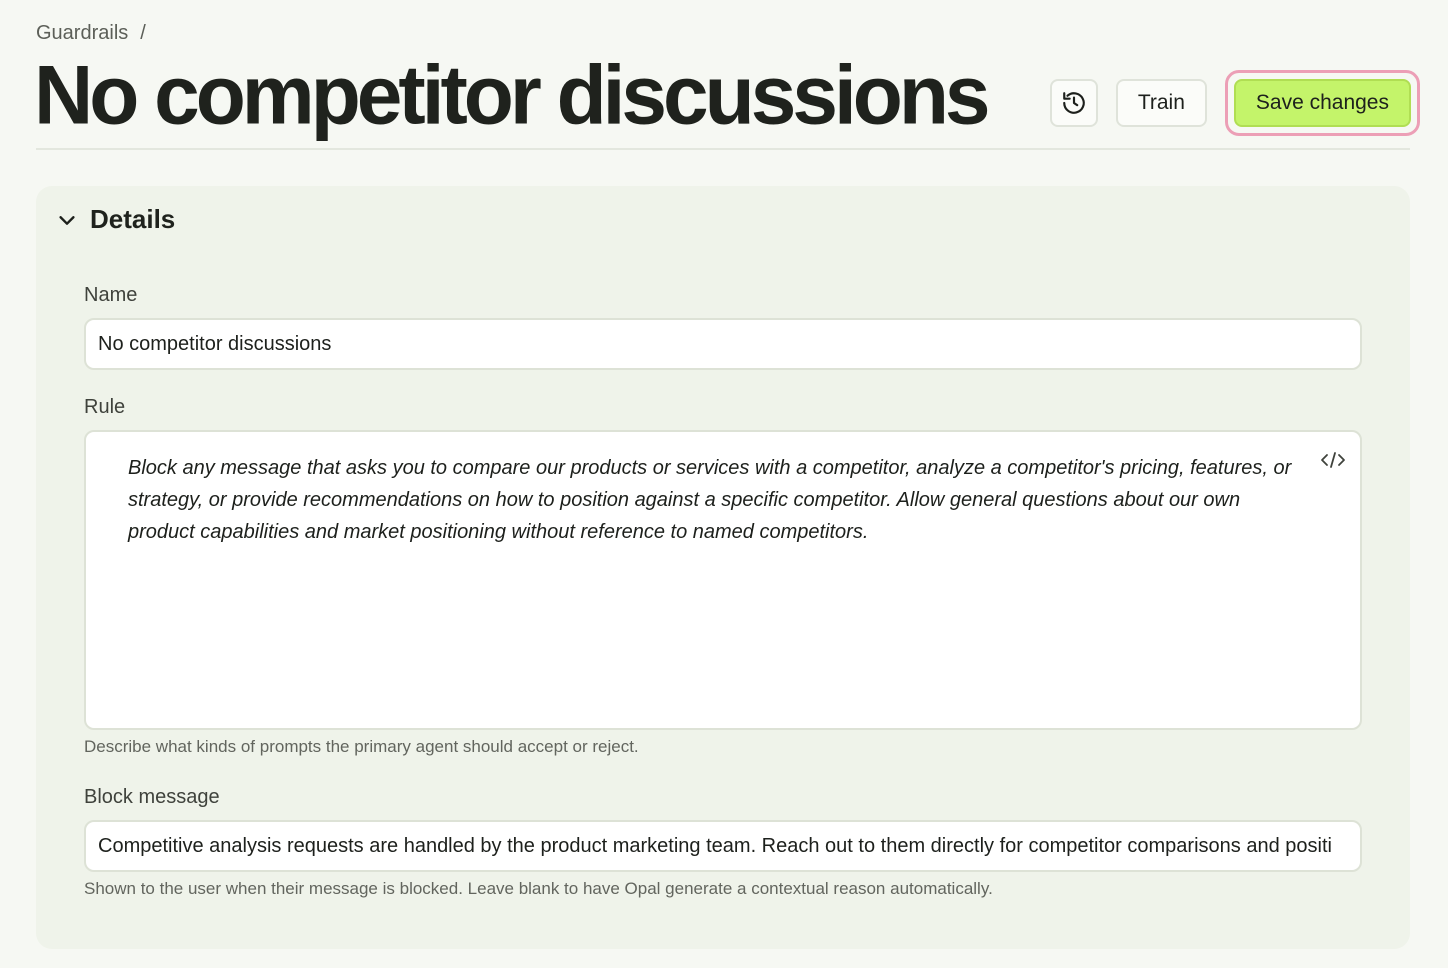  I want to click on save-button-highlight: Save changes, so click(1322, 103).